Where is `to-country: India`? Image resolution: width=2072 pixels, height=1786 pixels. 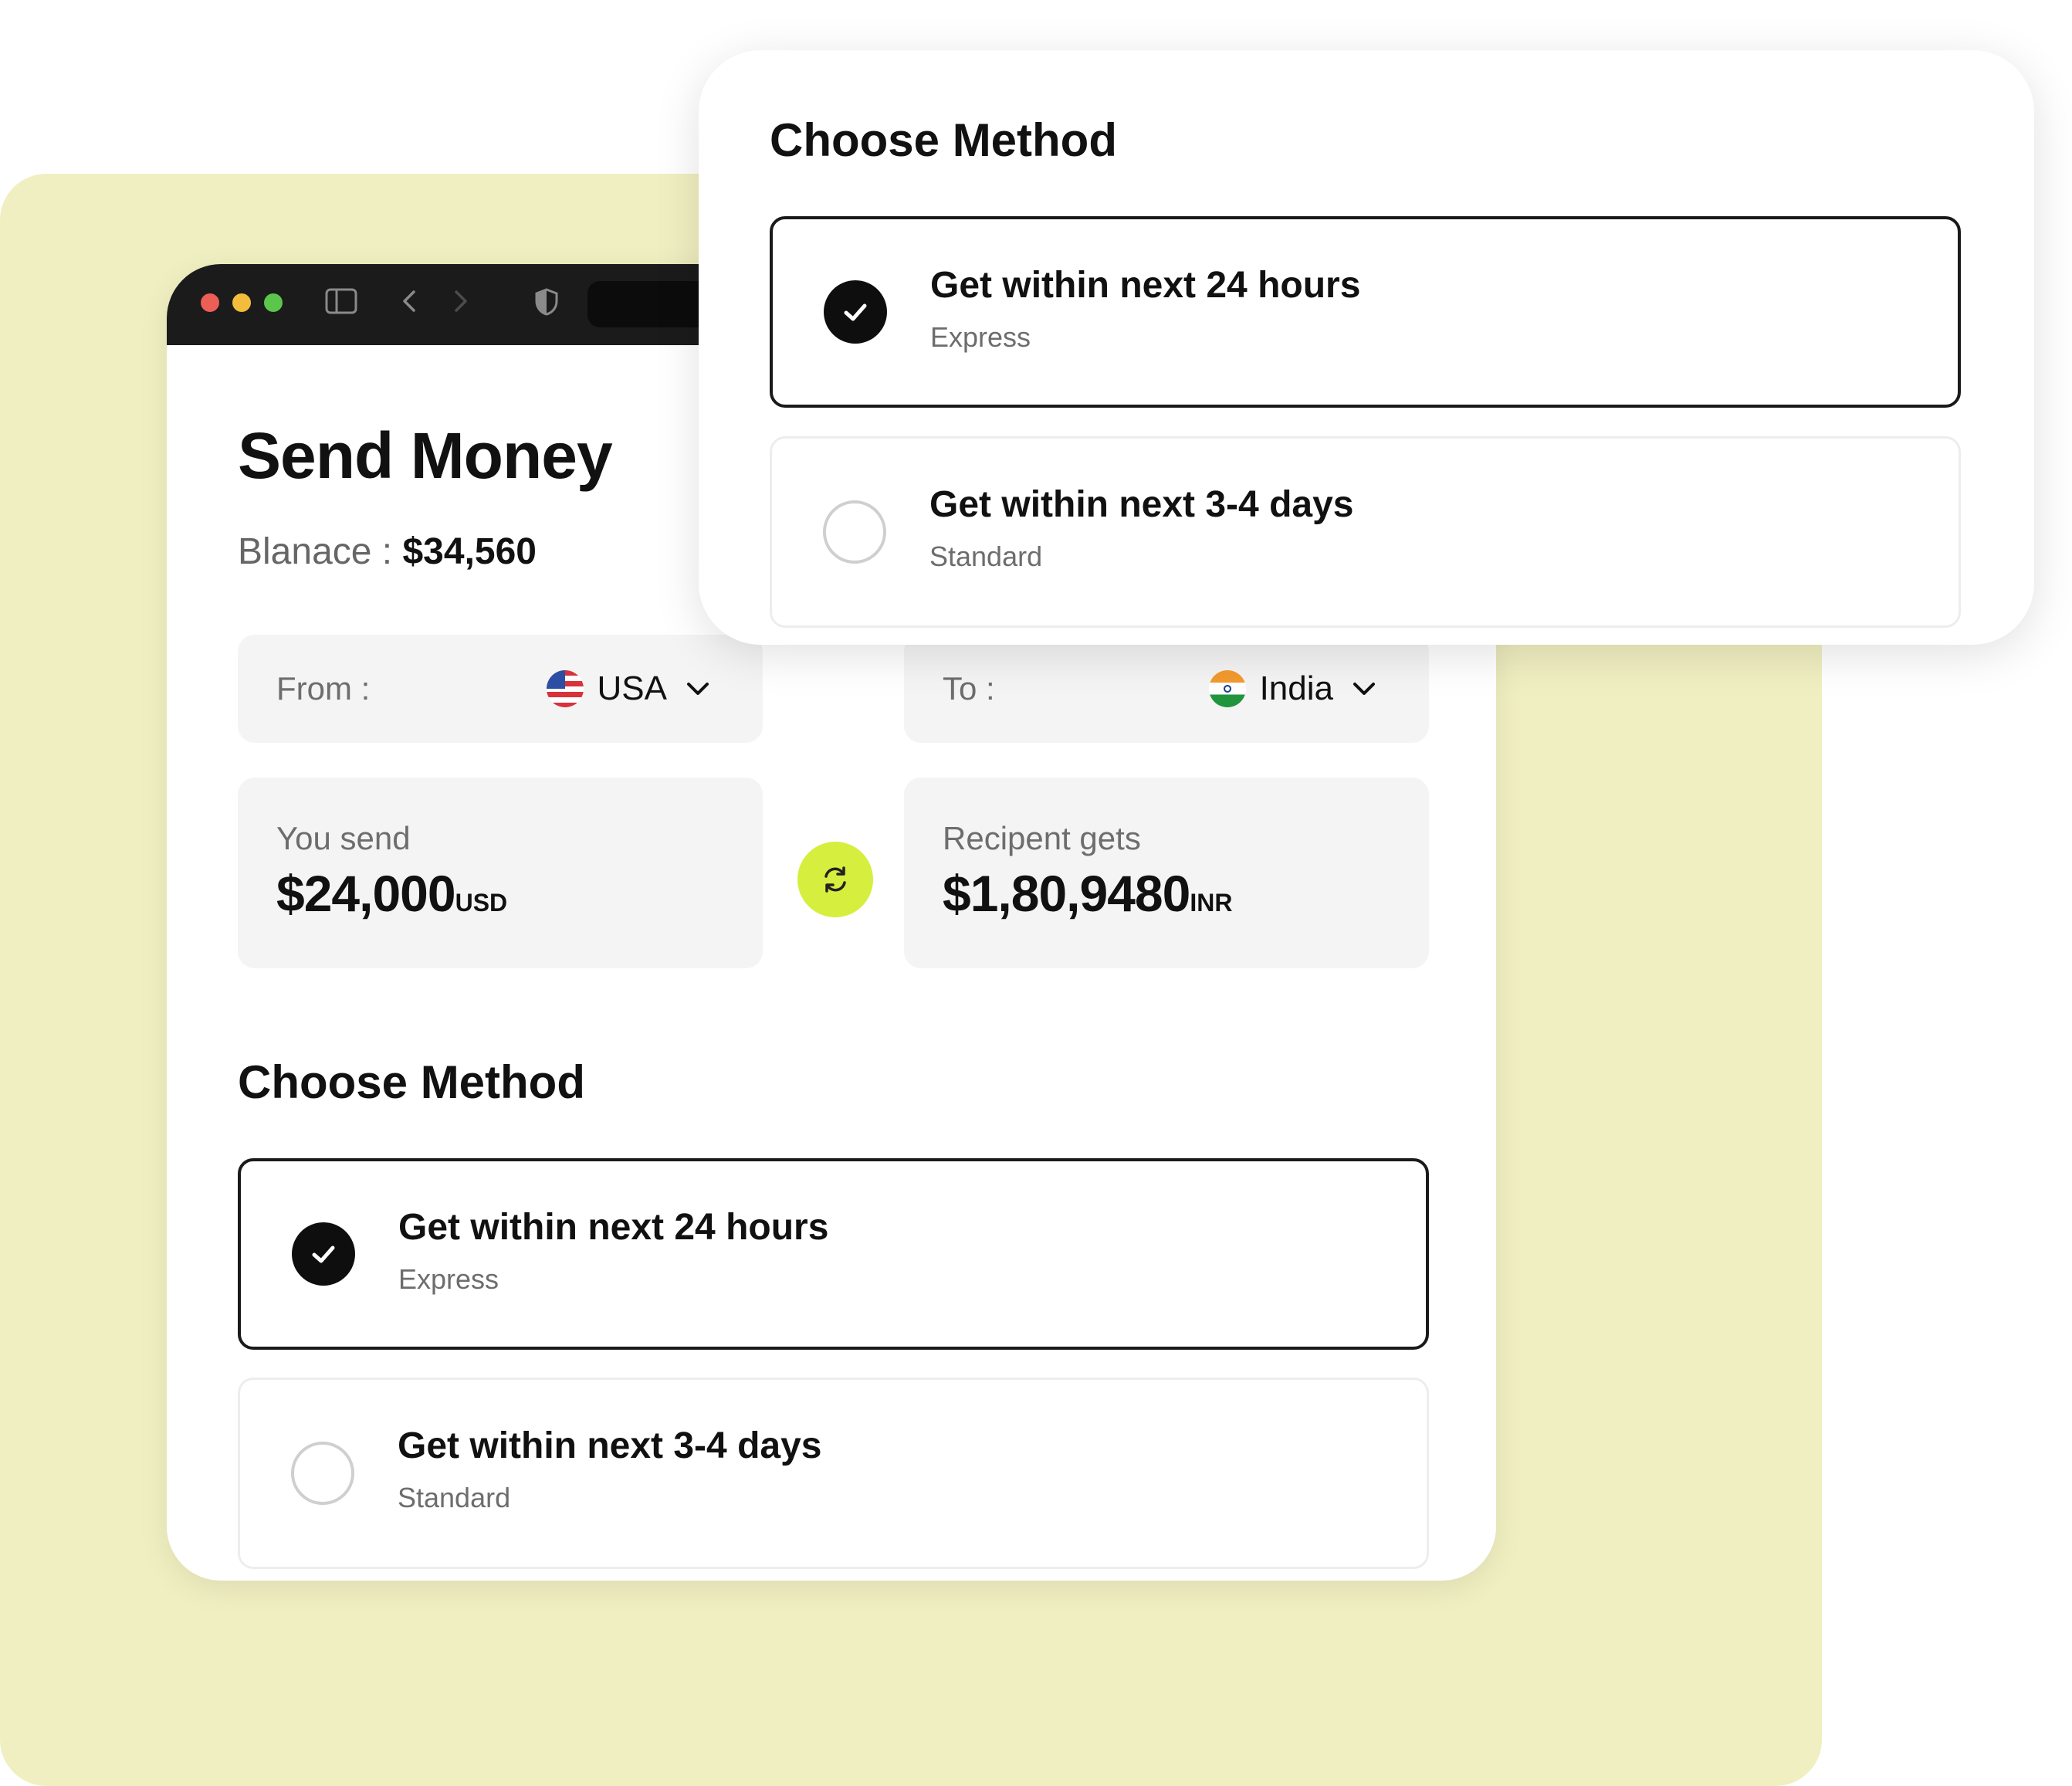
to-country: India is located at coordinates (1296, 688).